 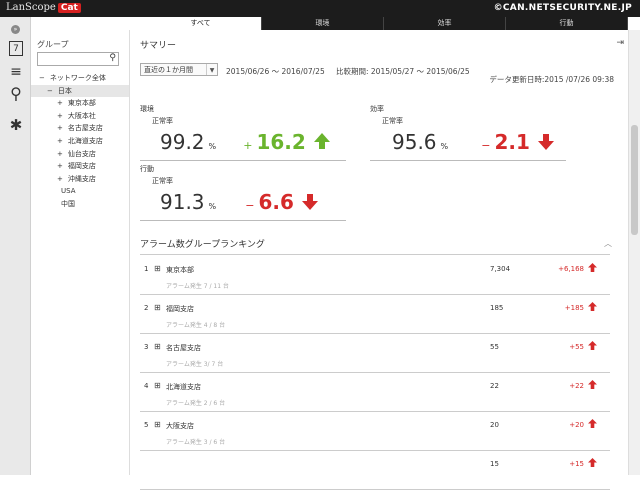 What do you see at coordinates (80, 128) in the screenshot?
I see `tree-node: + 名古屋支店` at bounding box center [80, 128].